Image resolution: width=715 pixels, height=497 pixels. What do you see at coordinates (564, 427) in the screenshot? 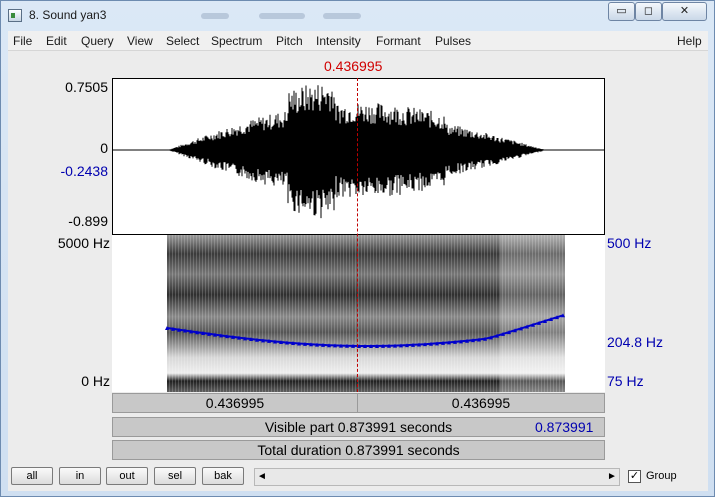
I see `visible-end-label: 0.873991` at bounding box center [564, 427].